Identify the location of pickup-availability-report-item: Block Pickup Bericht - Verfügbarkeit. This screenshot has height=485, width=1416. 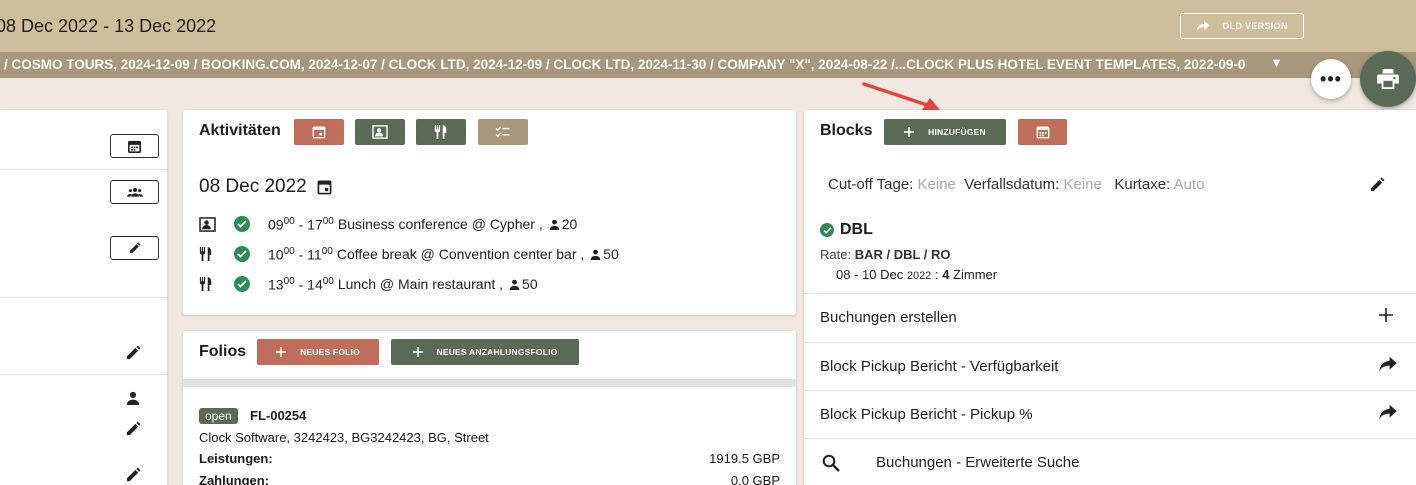
(1110, 366).